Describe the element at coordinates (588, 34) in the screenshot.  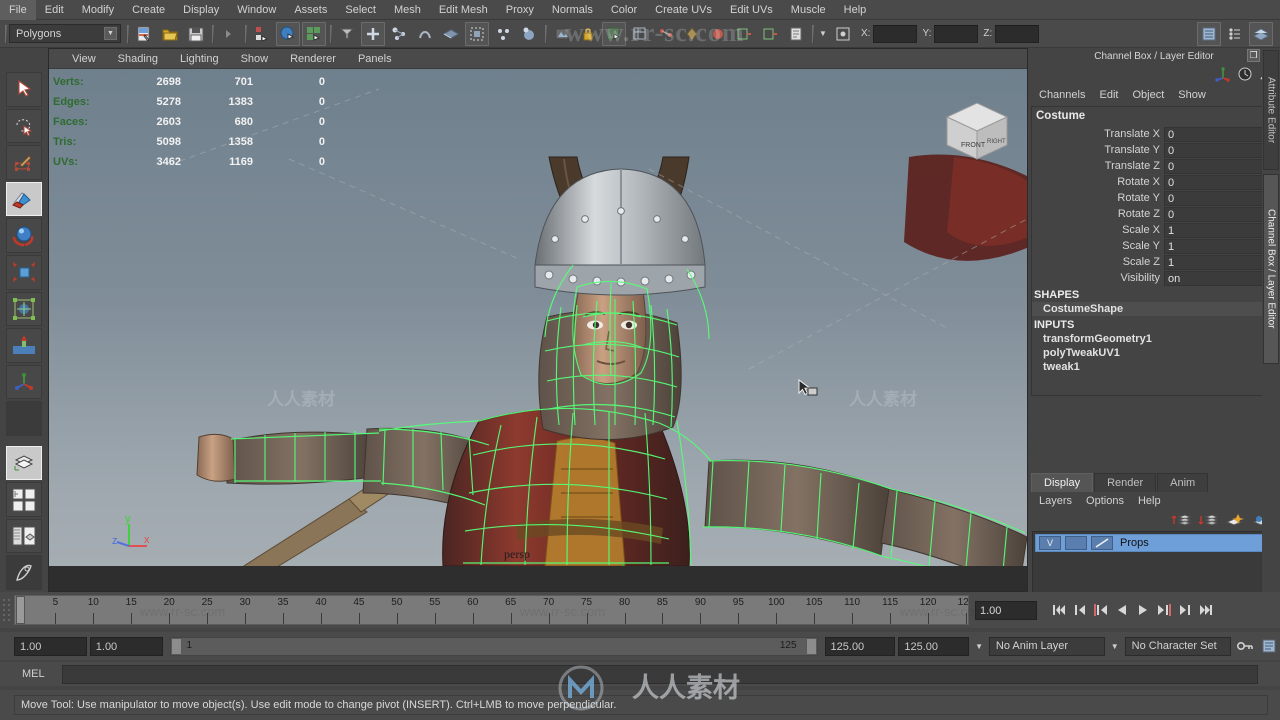
I see `lock-icon` at that location.